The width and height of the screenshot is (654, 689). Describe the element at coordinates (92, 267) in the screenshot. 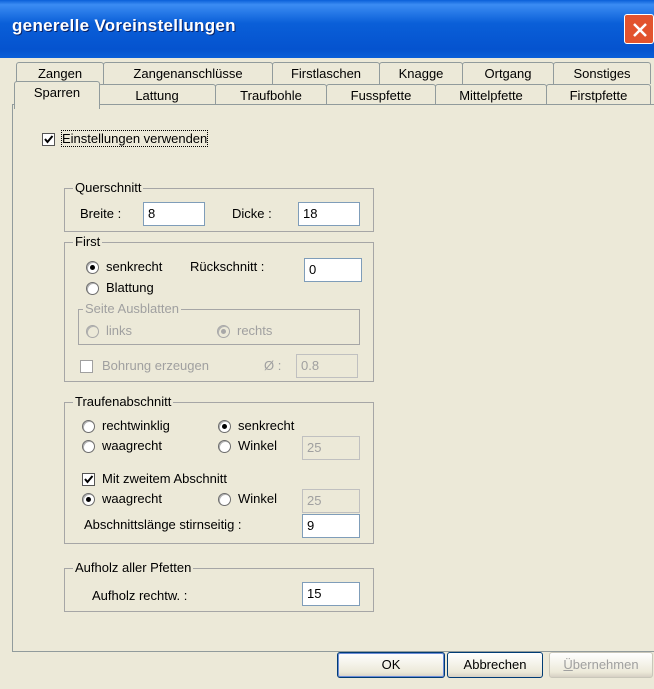

I see `first-senkrecht-radio` at that location.